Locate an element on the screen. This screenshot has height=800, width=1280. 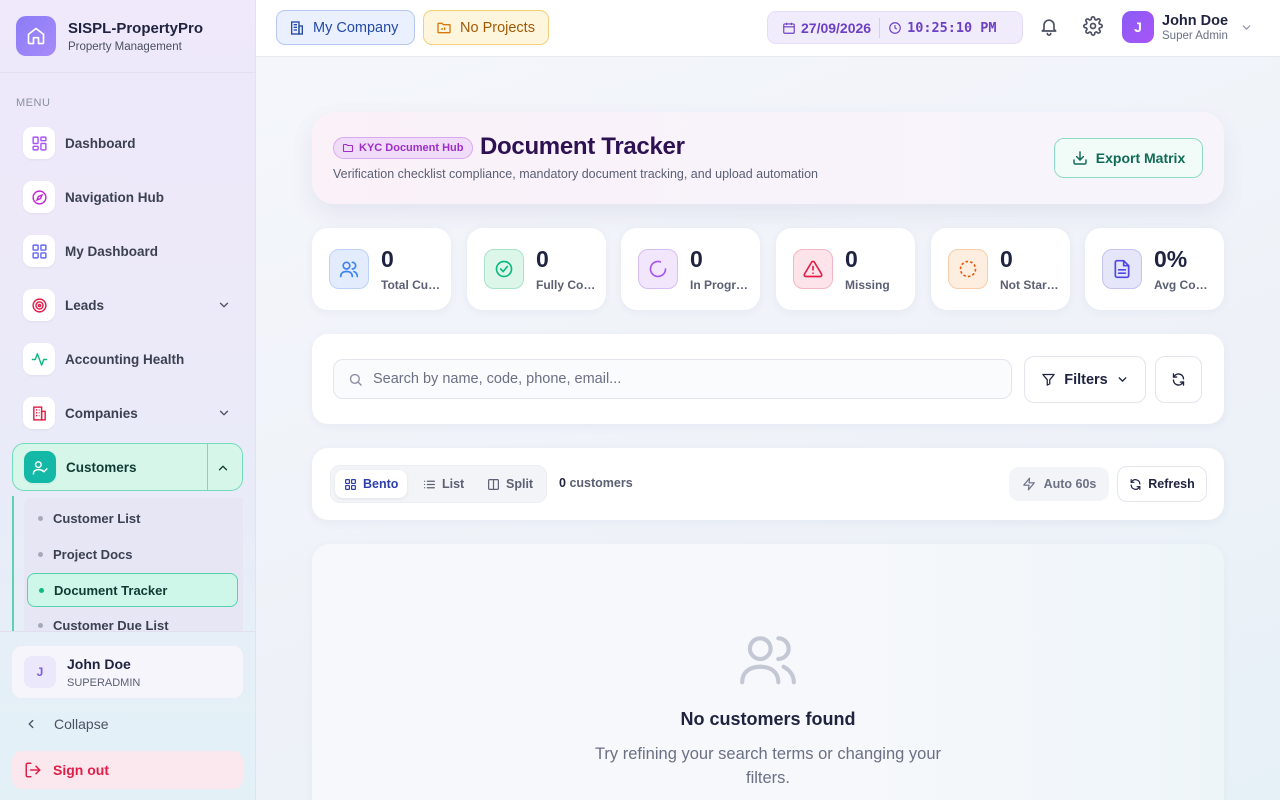
bell-icon is located at coordinates (1049, 26).